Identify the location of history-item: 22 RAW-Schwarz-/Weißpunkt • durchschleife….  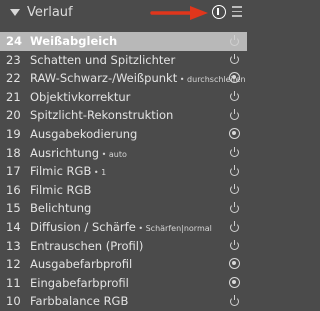
(123, 78).